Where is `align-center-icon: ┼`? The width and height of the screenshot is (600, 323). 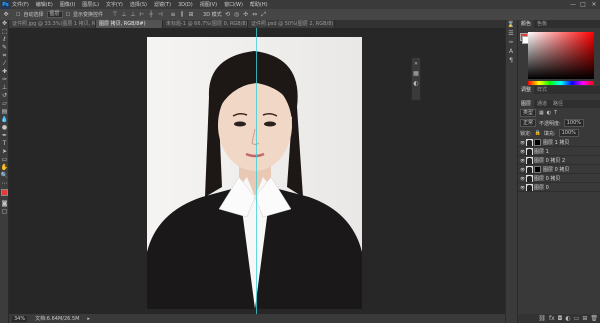
align-center-icon: ┼ is located at coordinates (151, 14).